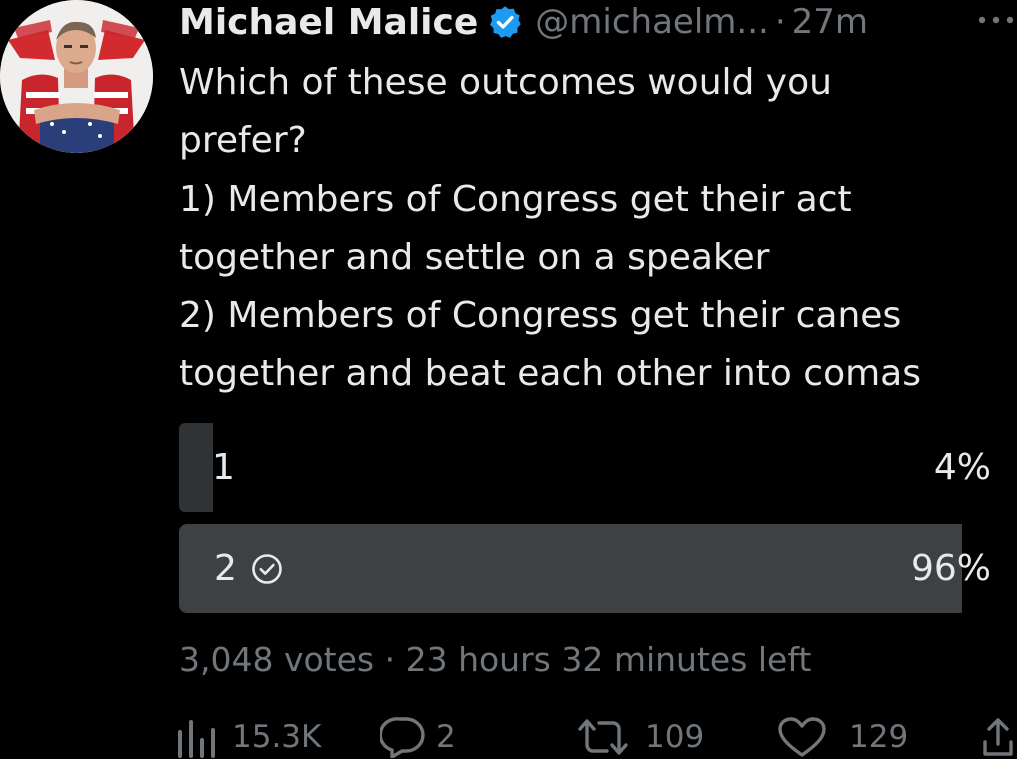  Describe the element at coordinates (675, 736) in the screenshot. I see `retweet-count: 109` at that location.